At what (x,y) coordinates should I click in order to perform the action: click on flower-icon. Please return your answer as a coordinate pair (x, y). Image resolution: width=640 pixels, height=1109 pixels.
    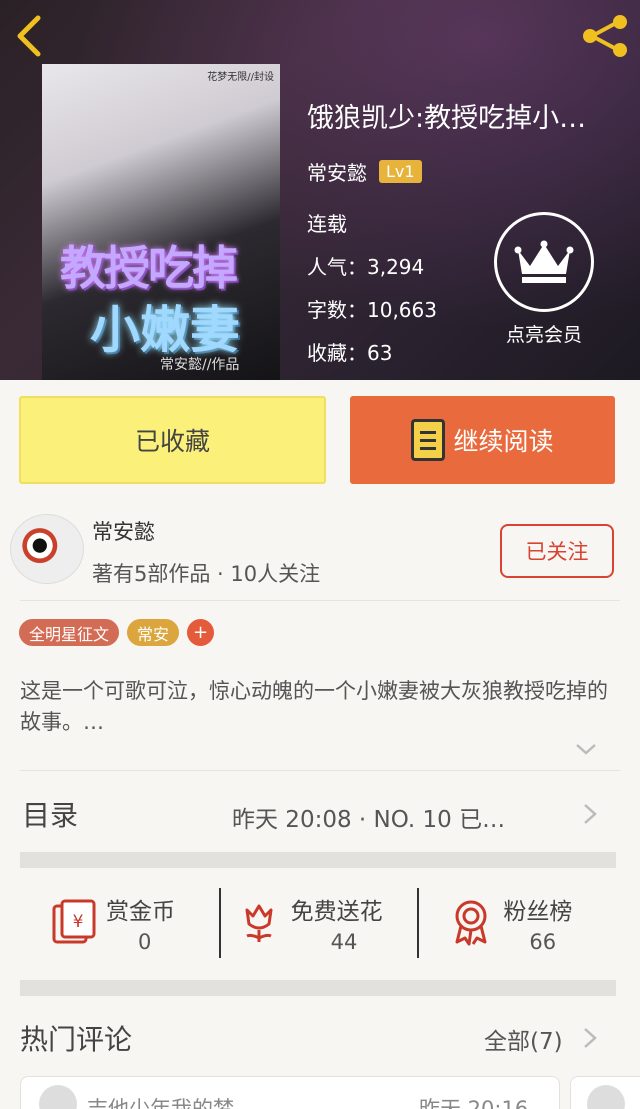
    Looking at the image, I should click on (259, 922).